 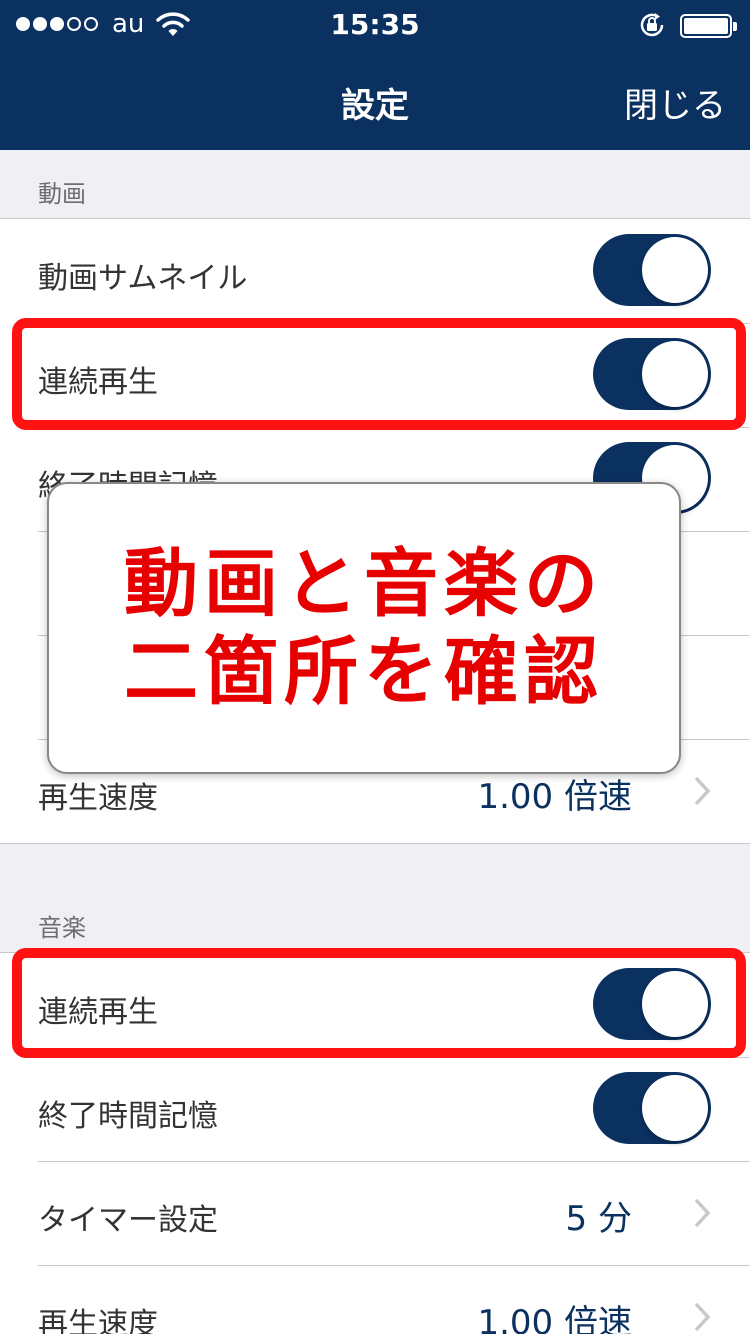 What do you see at coordinates (379, 374) in the screenshot?
I see `highlight-video-continuous-play` at bounding box center [379, 374].